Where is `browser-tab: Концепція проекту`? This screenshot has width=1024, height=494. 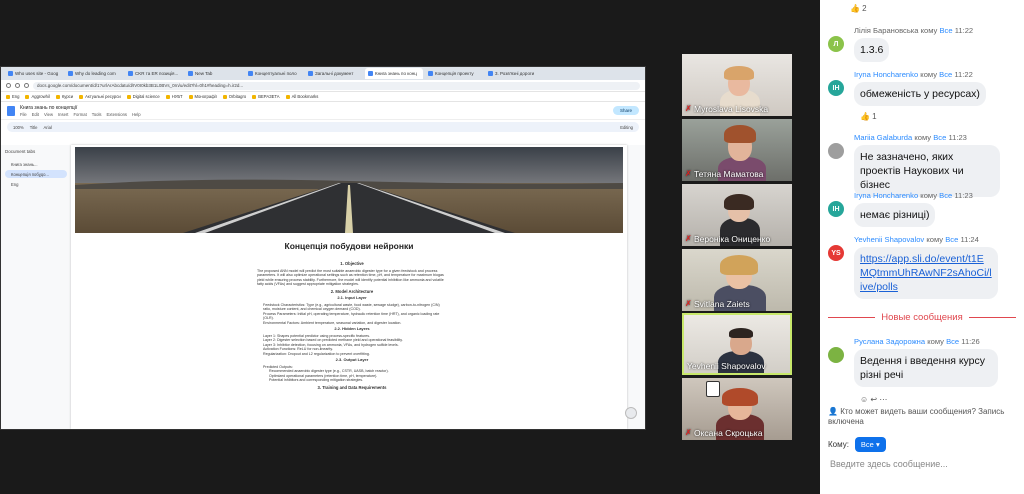 browser-tab: Концепція проекту is located at coordinates (454, 73).